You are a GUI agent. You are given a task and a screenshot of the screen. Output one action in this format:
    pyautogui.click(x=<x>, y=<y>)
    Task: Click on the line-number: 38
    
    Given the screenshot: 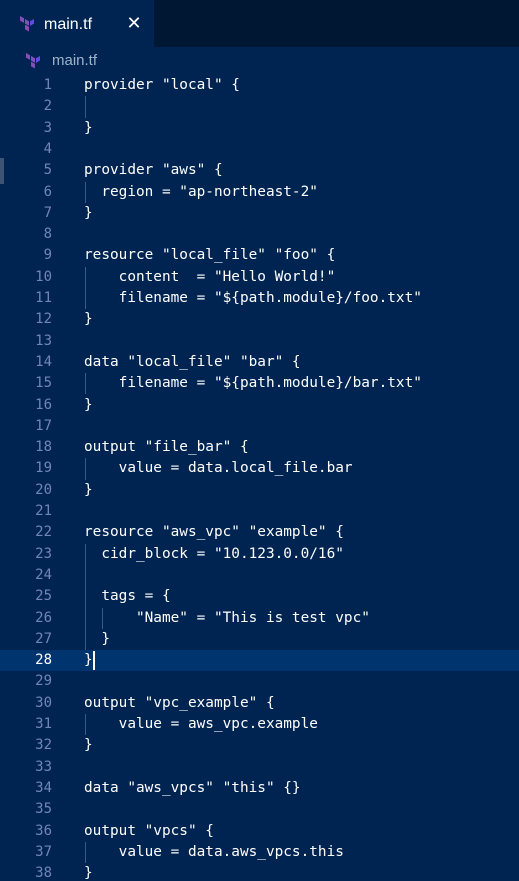 What is the action you would take?
    pyautogui.click(x=43, y=873)
    